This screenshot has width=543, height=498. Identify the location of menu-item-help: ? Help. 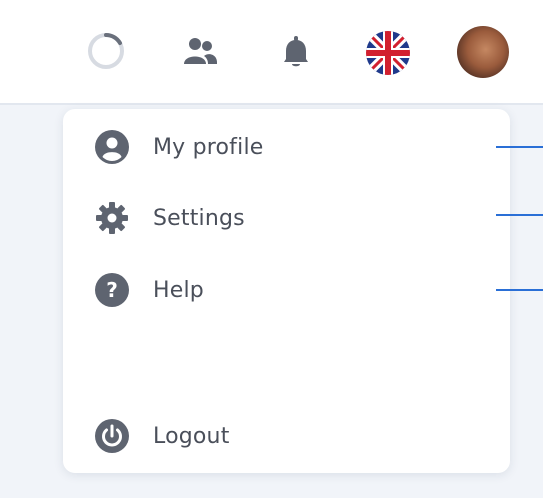
(286, 290).